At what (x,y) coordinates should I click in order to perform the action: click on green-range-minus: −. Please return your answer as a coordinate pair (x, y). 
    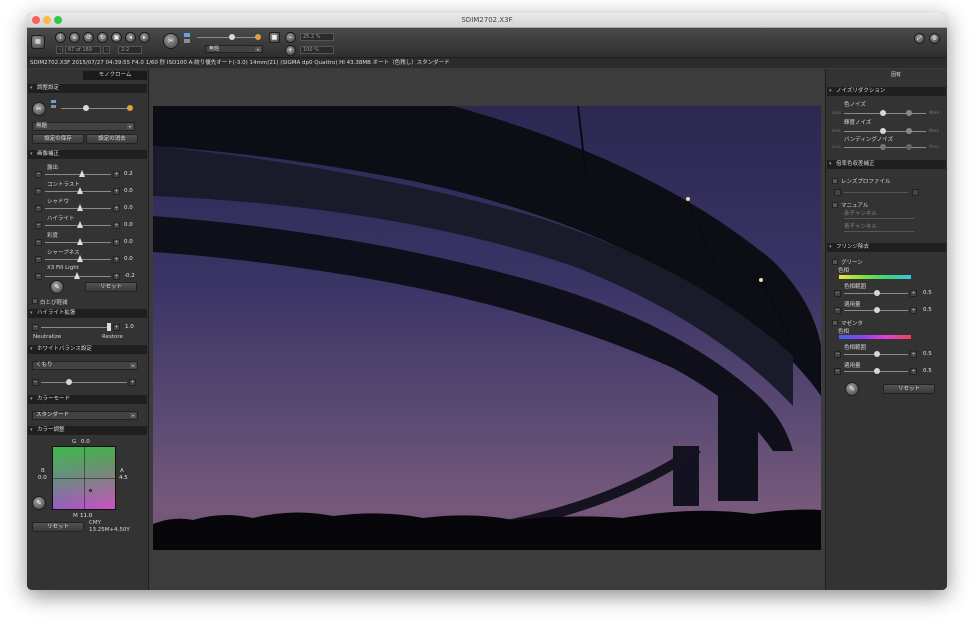
    Looking at the image, I should click on (837, 293).